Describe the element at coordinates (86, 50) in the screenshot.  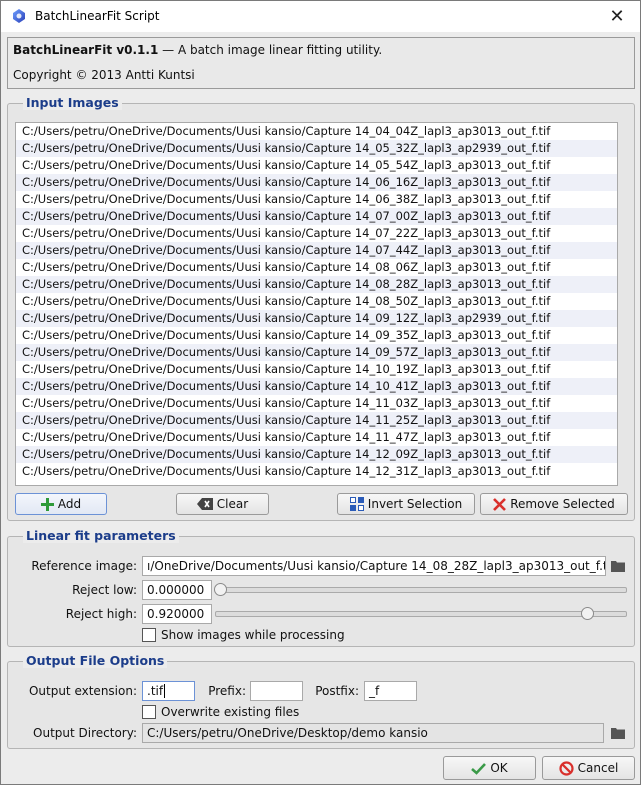
I see `app-name: BatchLinearFit v0.1.1` at that location.